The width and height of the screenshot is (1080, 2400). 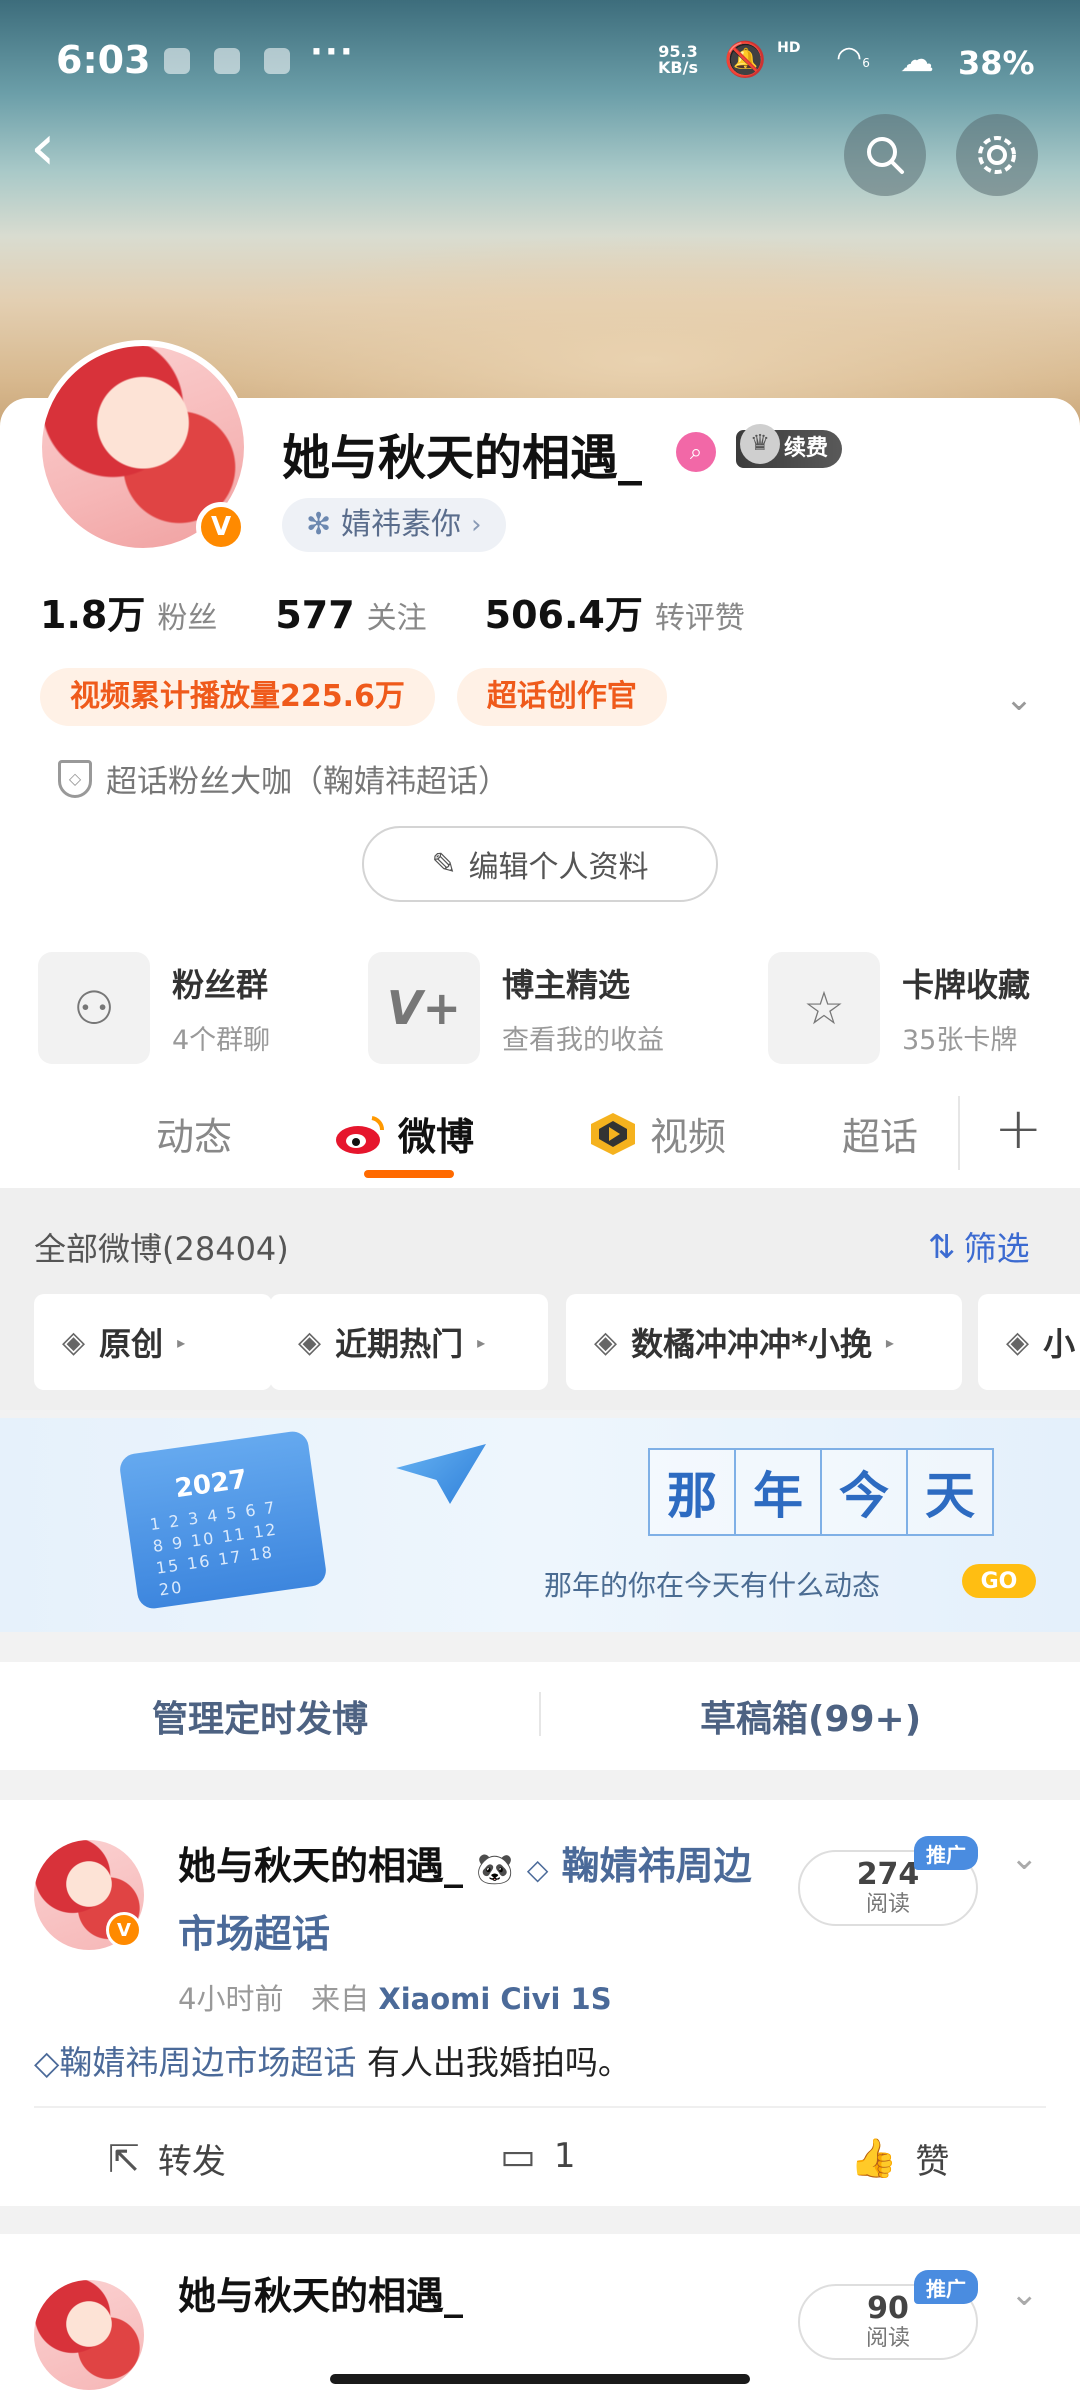 I want to click on likes-count: 506.4万, so click(x=564, y=611).